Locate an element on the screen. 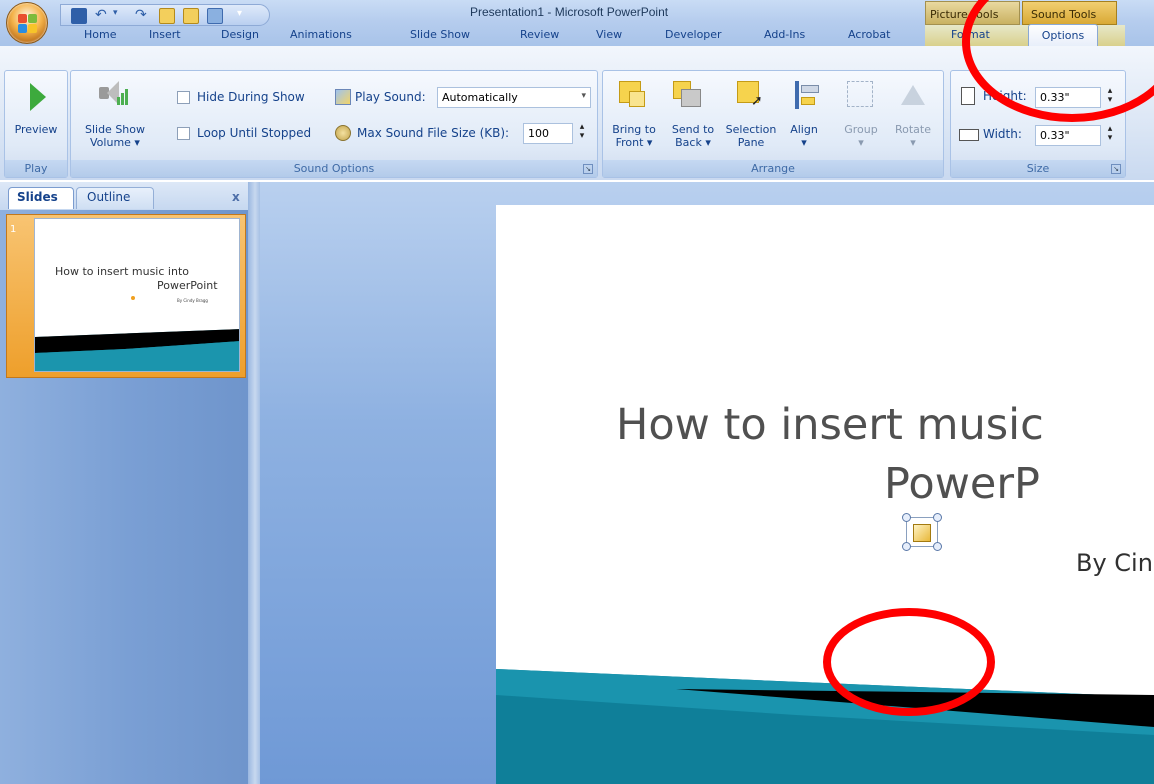 The height and width of the screenshot is (784, 1154). tab-outline: Outline is located at coordinates (115, 198).